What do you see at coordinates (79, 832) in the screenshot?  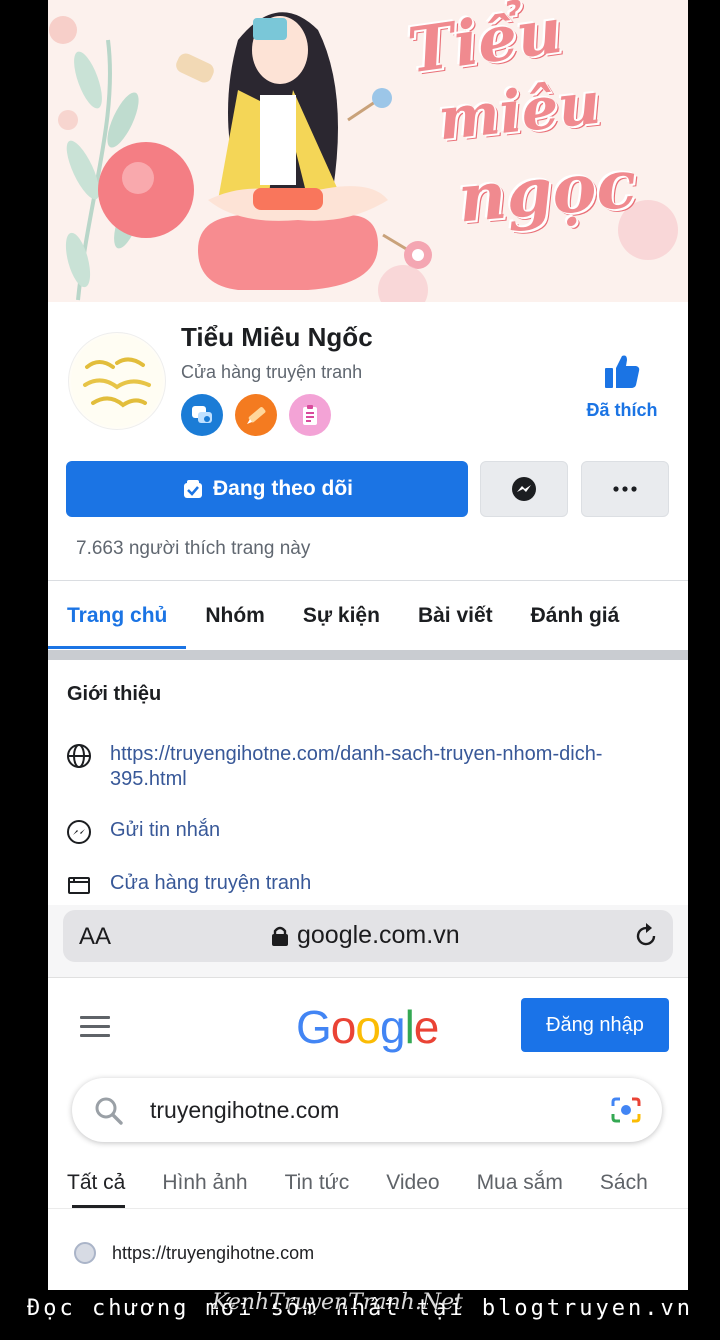 I see `messenger-outline-icon` at bounding box center [79, 832].